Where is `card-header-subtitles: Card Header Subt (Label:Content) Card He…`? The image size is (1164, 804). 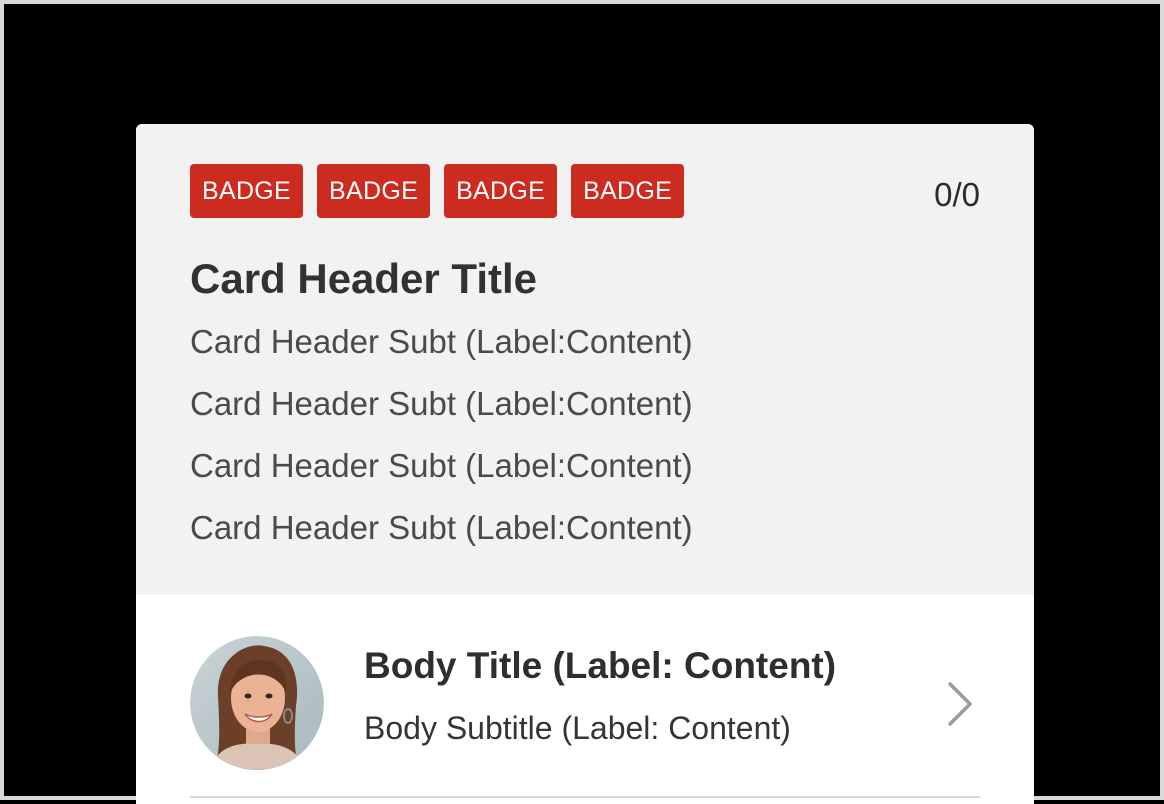
card-header-subtitles: Card Header Subt (Label:Content) Card He… is located at coordinates (441, 444).